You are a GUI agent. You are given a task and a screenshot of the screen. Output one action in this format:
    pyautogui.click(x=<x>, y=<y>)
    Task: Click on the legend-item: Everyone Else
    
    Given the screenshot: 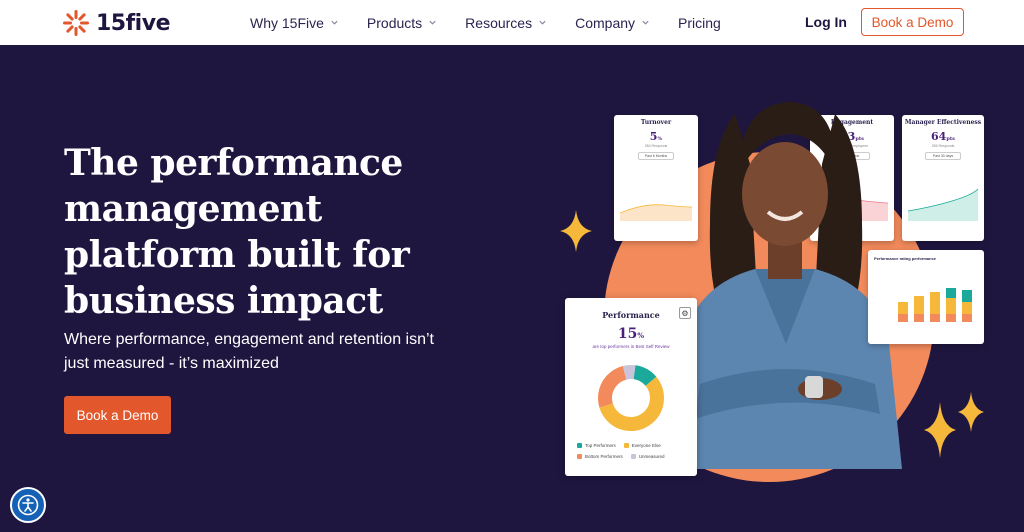 What is the action you would take?
    pyautogui.click(x=642, y=445)
    